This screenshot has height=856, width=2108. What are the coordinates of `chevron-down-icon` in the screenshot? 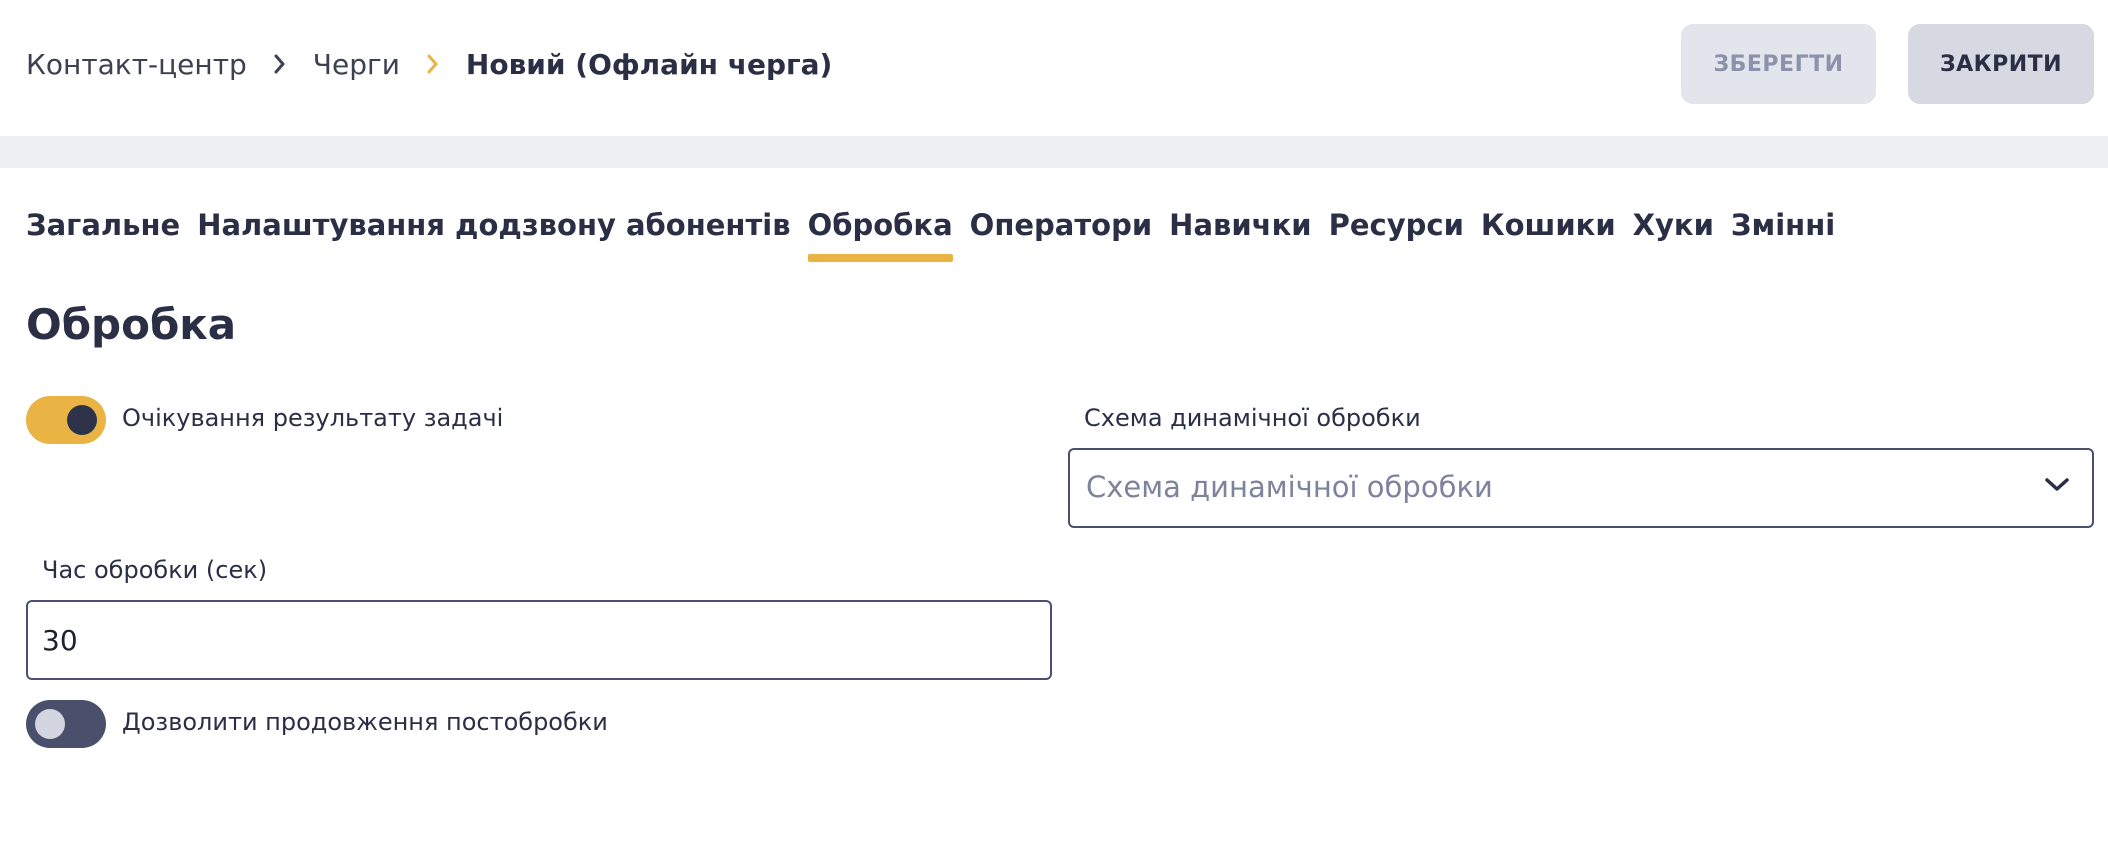 It's located at (2057, 487).